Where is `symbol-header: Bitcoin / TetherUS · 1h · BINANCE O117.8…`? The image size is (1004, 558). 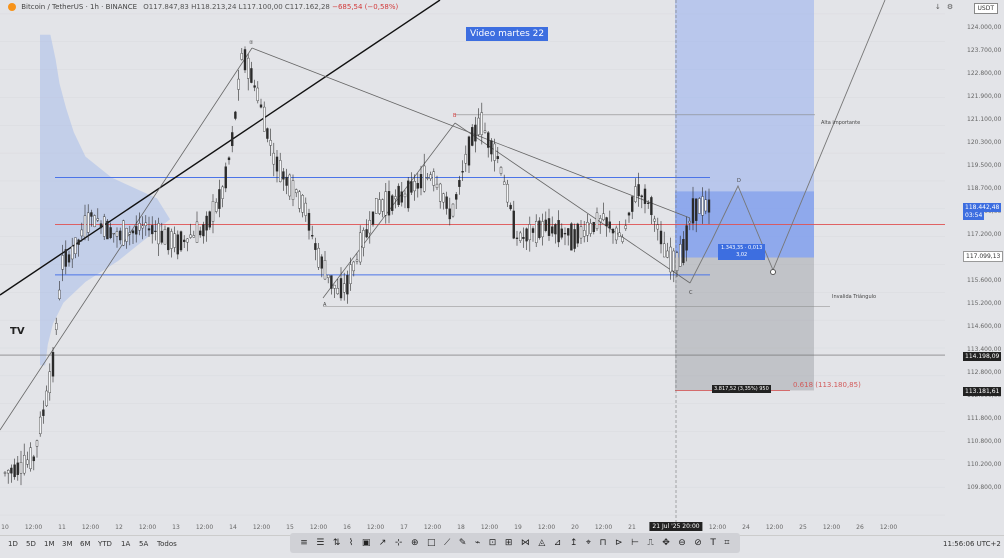 symbol-header: Bitcoin / TetherUS · 1h · BINANCE O117.8… is located at coordinates (203, 7).